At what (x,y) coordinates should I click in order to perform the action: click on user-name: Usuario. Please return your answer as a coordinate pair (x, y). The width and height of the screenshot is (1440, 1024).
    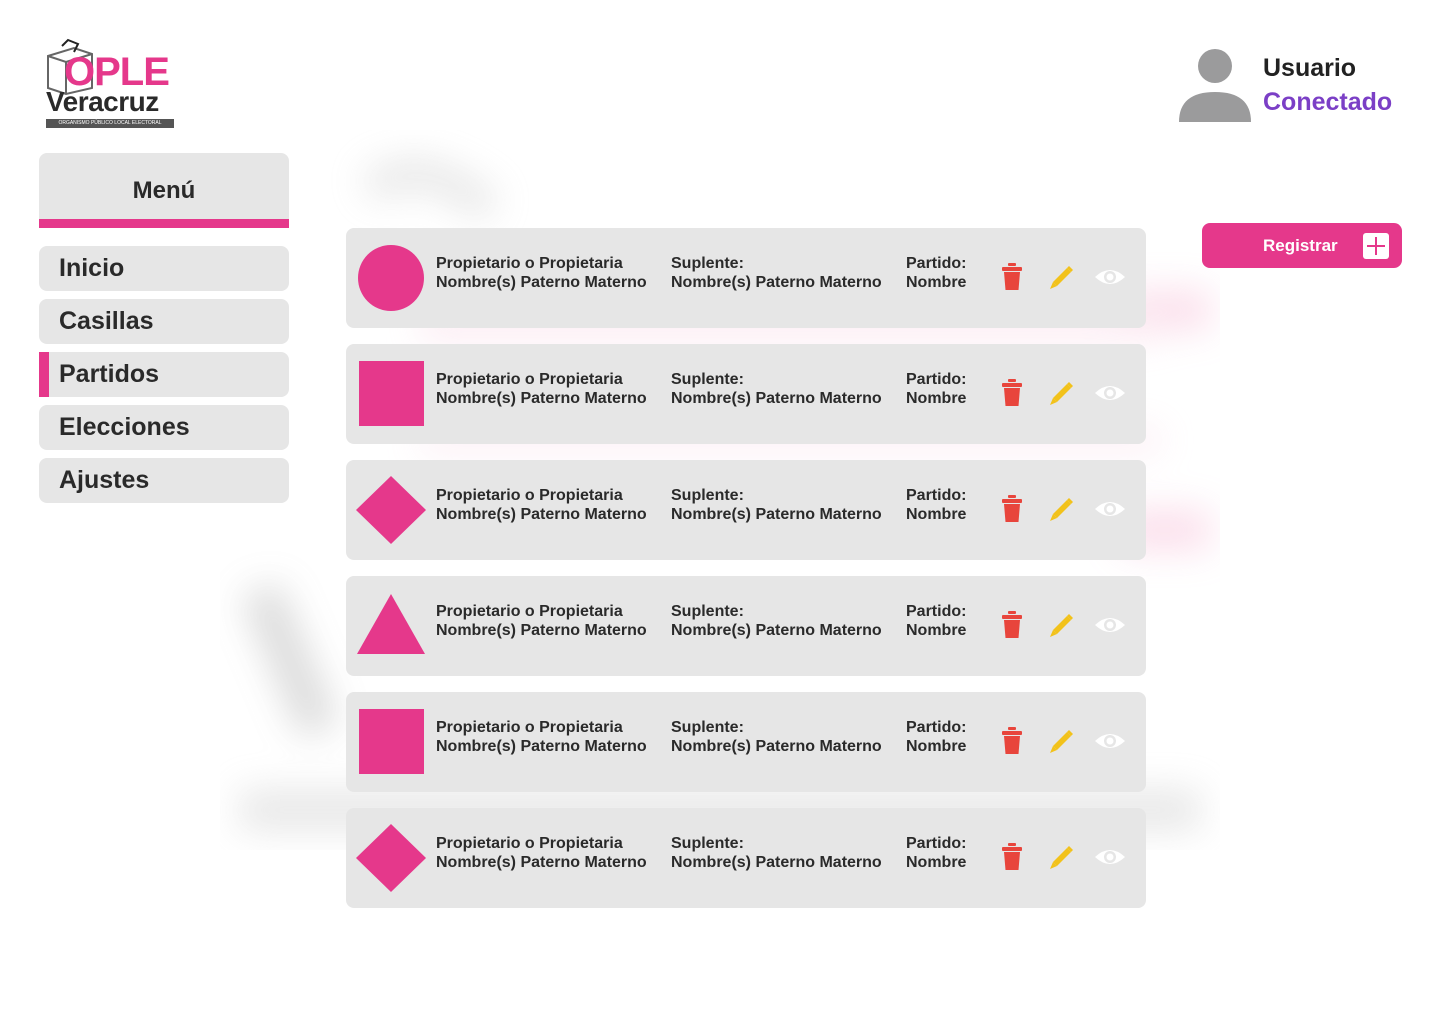
    Looking at the image, I should click on (1310, 68).